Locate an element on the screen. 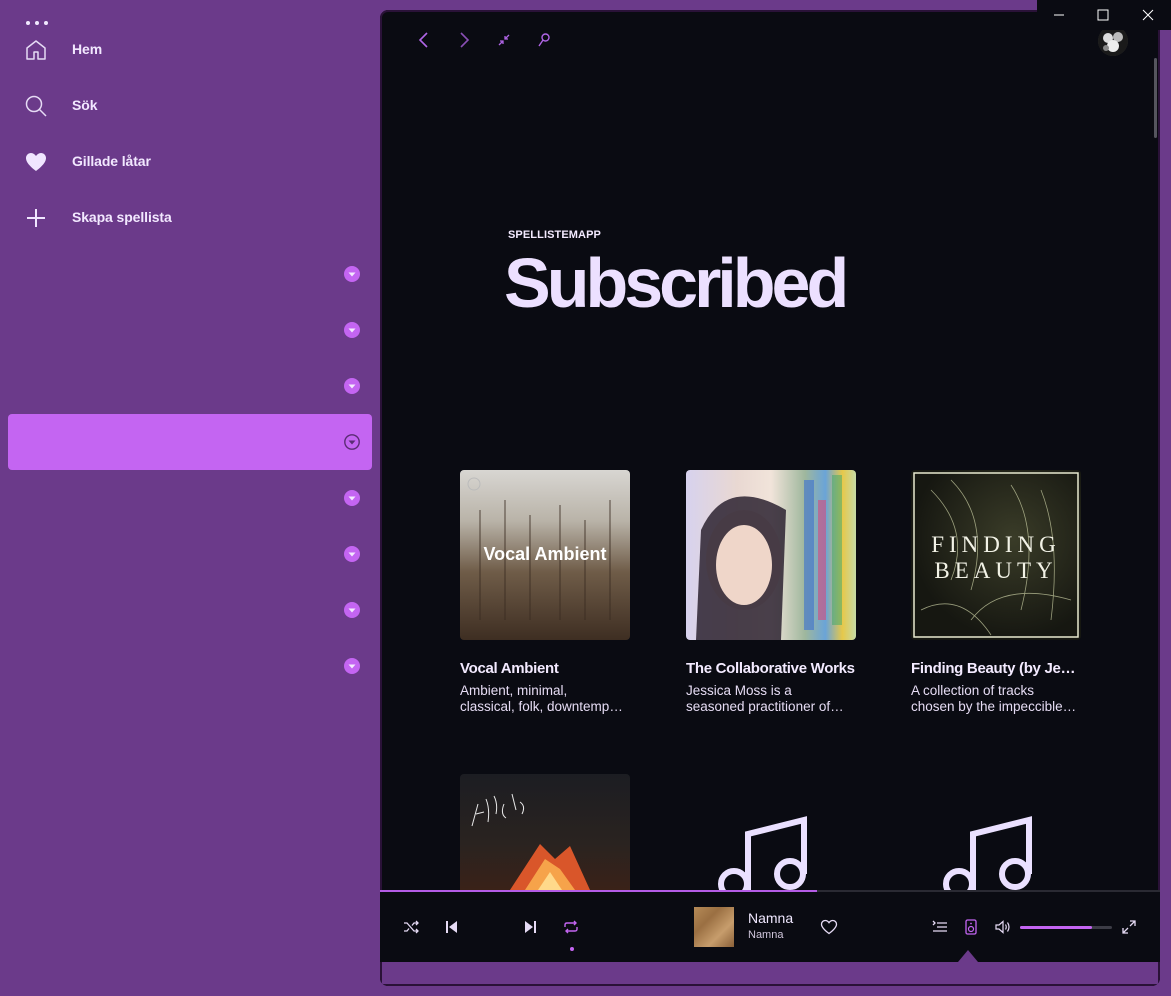 This screenshot has height=996, width=1171. nav-create-playlist-label: Skapa spellista is located at coordinates (122, 217).